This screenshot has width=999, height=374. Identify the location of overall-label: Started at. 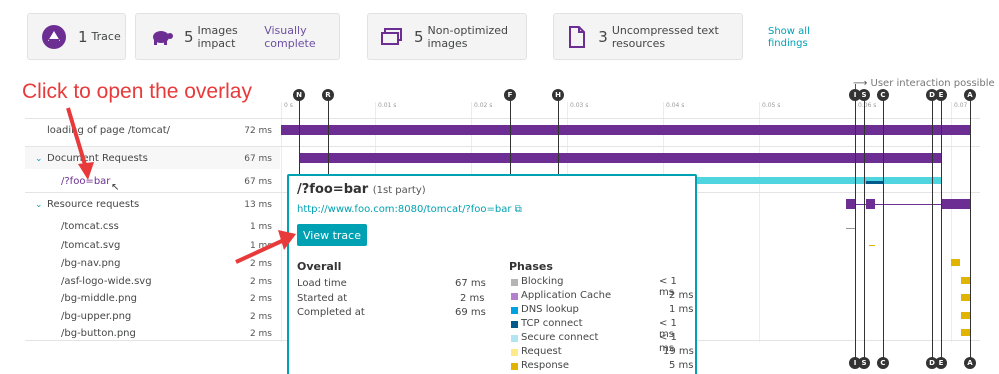
(322, 298).